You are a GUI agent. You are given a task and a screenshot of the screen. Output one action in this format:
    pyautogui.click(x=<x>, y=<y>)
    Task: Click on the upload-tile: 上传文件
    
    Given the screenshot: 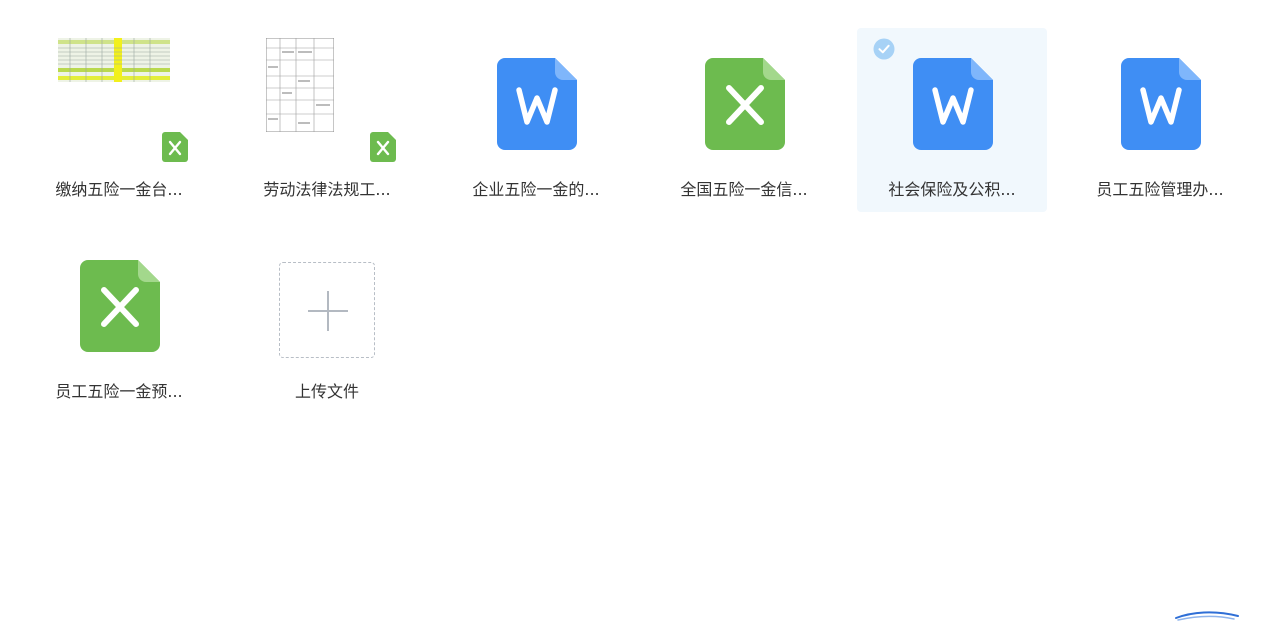 What is the action you would take?
    pyautogui.click(x=327, y=323)
    